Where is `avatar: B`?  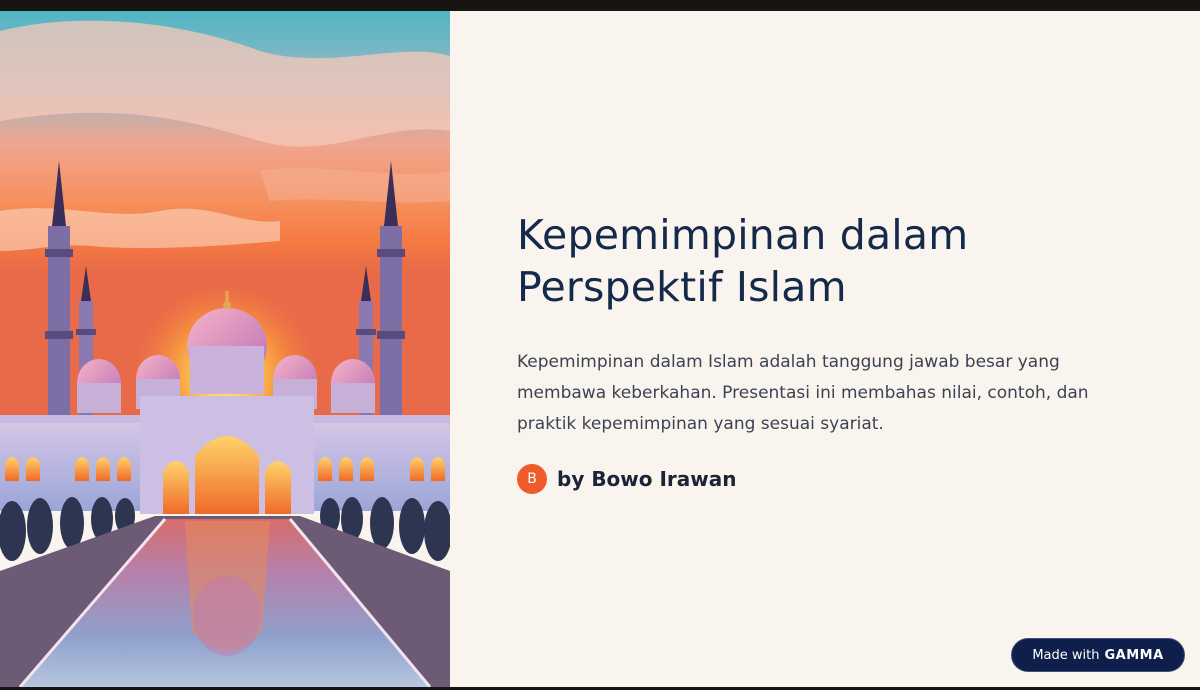
avatar: B is located at coordinates (532, 479).